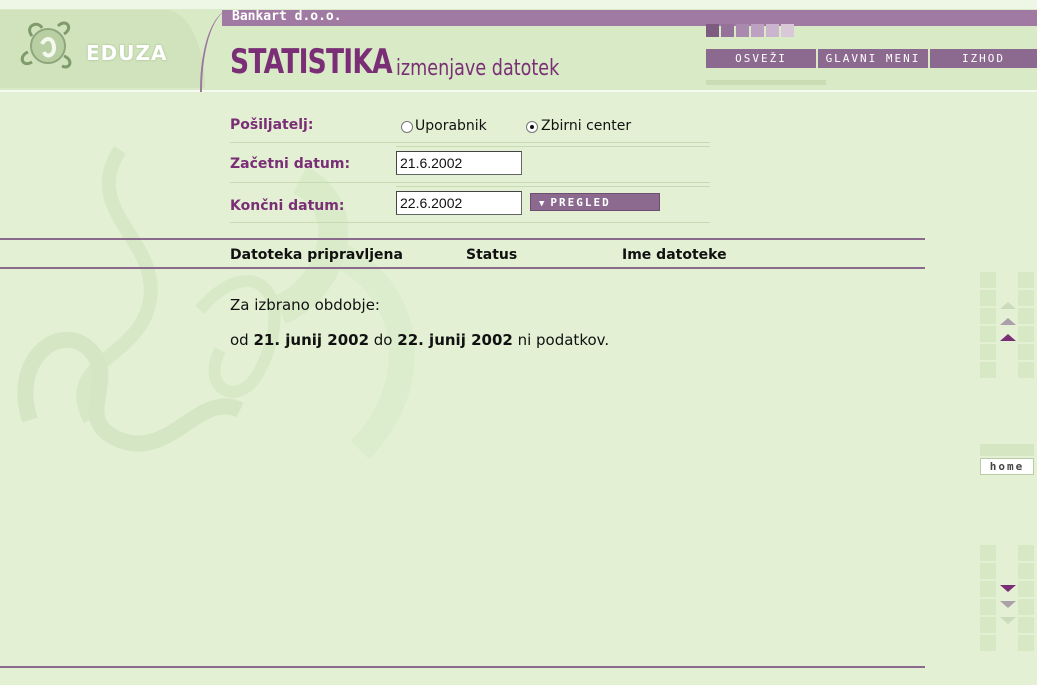  Describe the element at coordinates (629, 18) in the screenshot. I see `brand-strip` at that location.